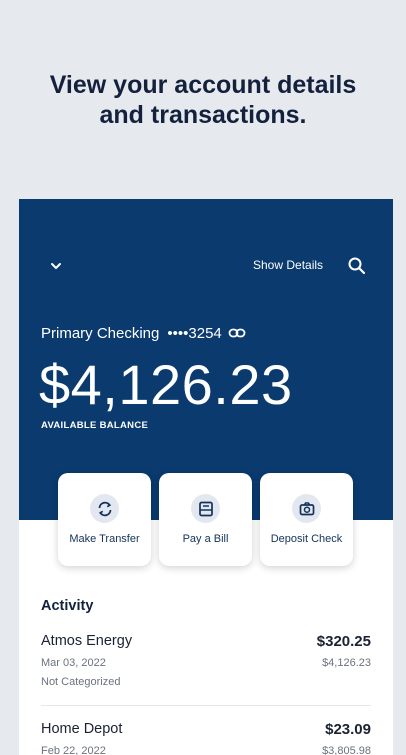 The height and width of the screenshot is (755, 406). I want to click on search-icon, so click(357, 266).